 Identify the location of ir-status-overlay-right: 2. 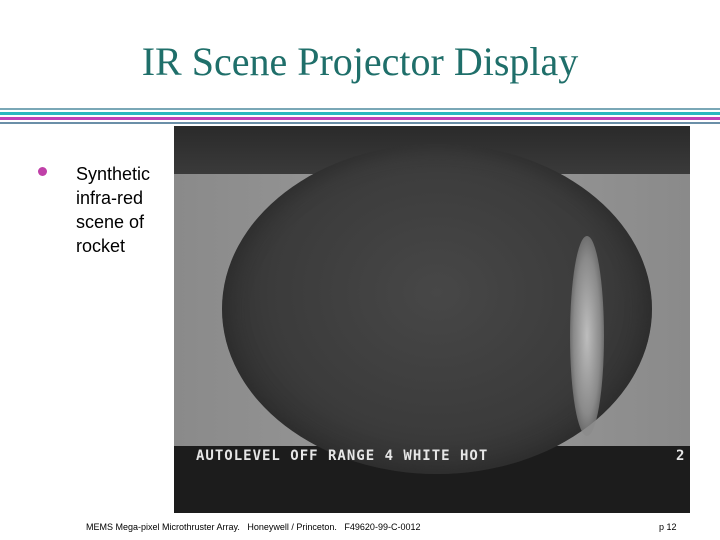
(680, 456).